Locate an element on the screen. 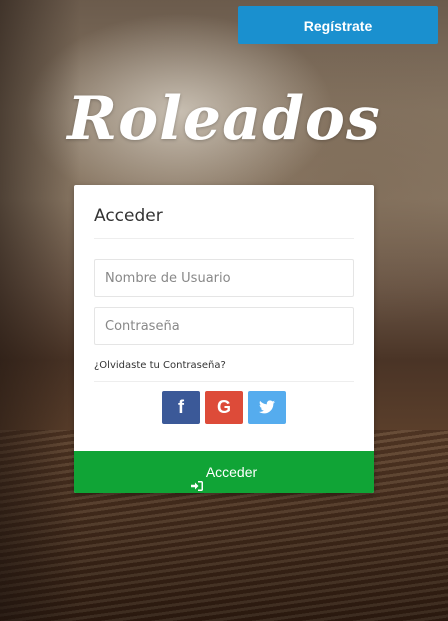  login-title: Acceder is located at coordinates (128, 216).